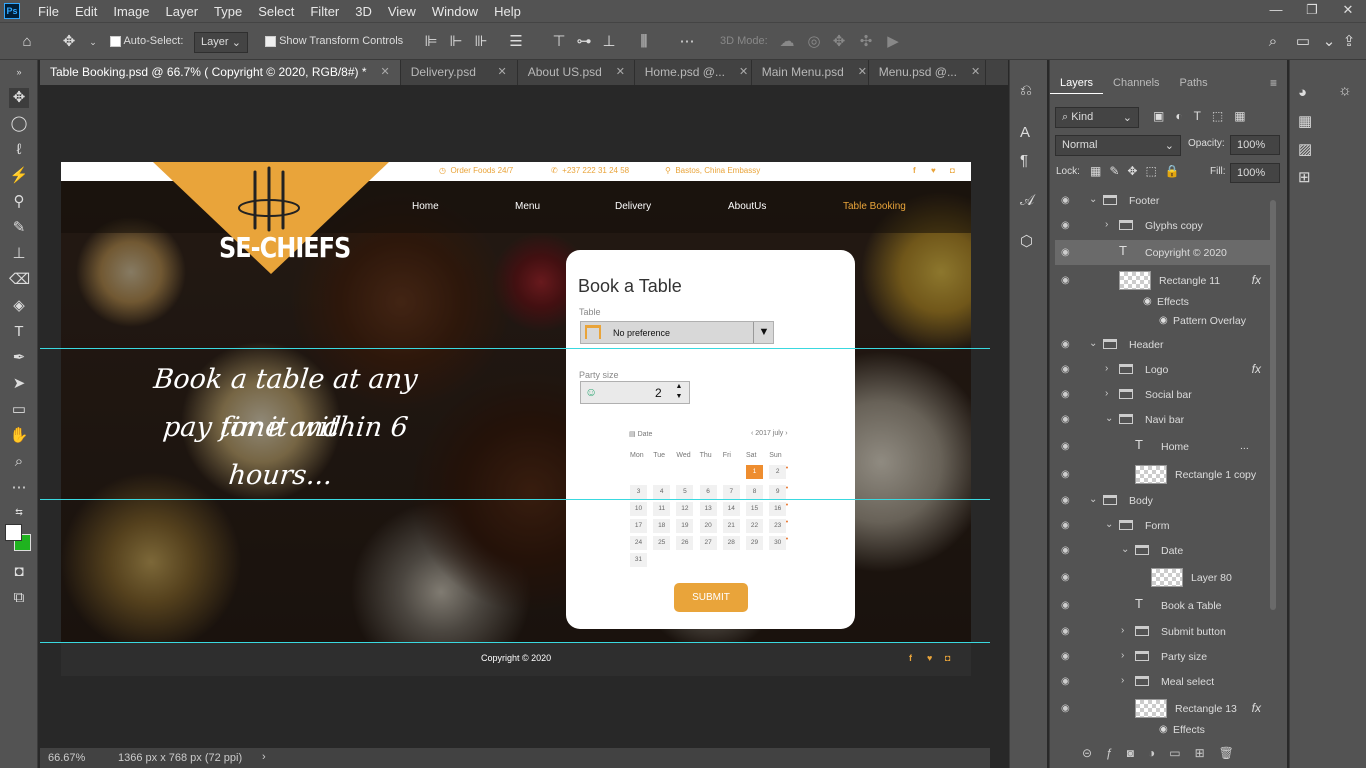 The height and width of the screenshot is (768, 1366). I want to click on menu-image: Image, so click(131, 11).